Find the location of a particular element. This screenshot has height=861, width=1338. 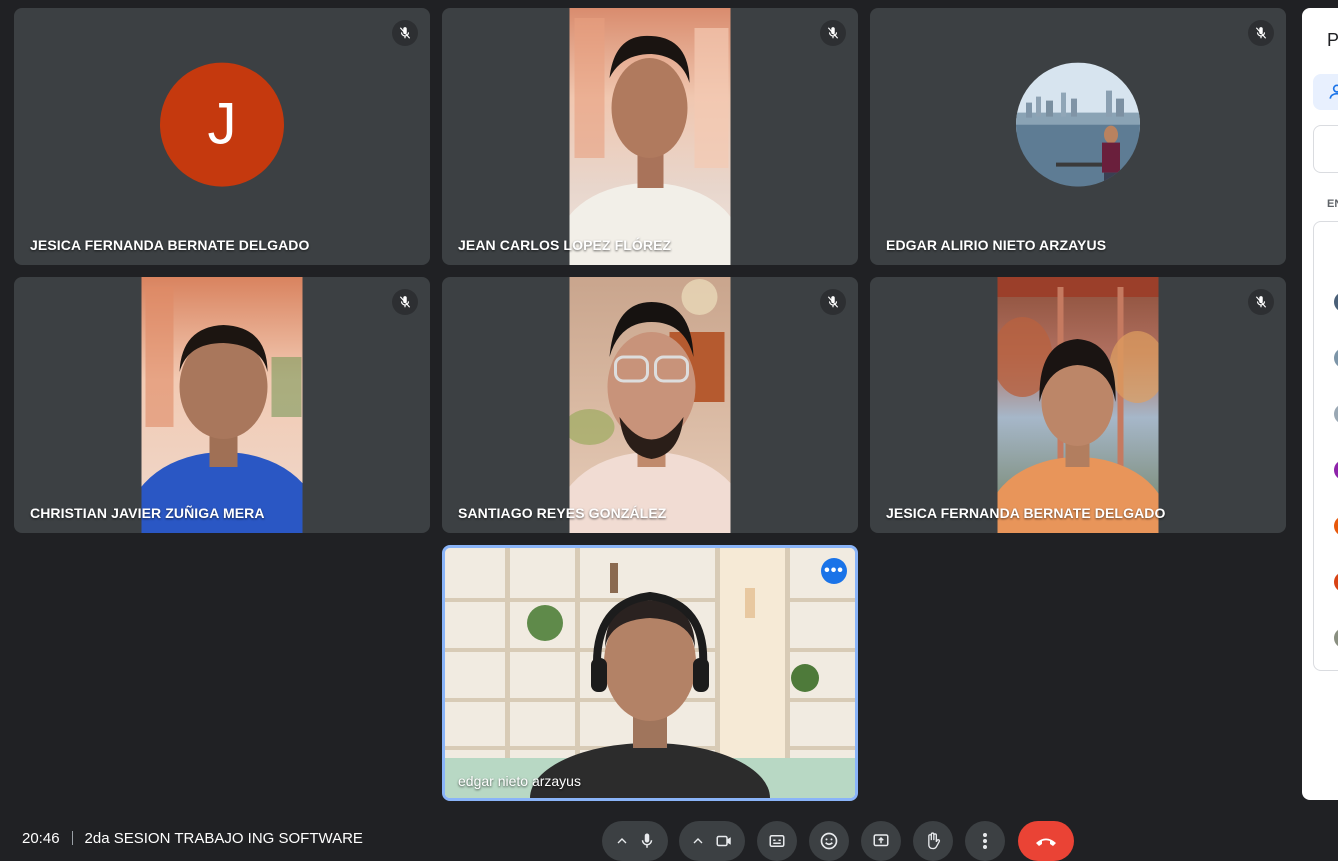

add-people-button is located at coordinates (1325, 149).